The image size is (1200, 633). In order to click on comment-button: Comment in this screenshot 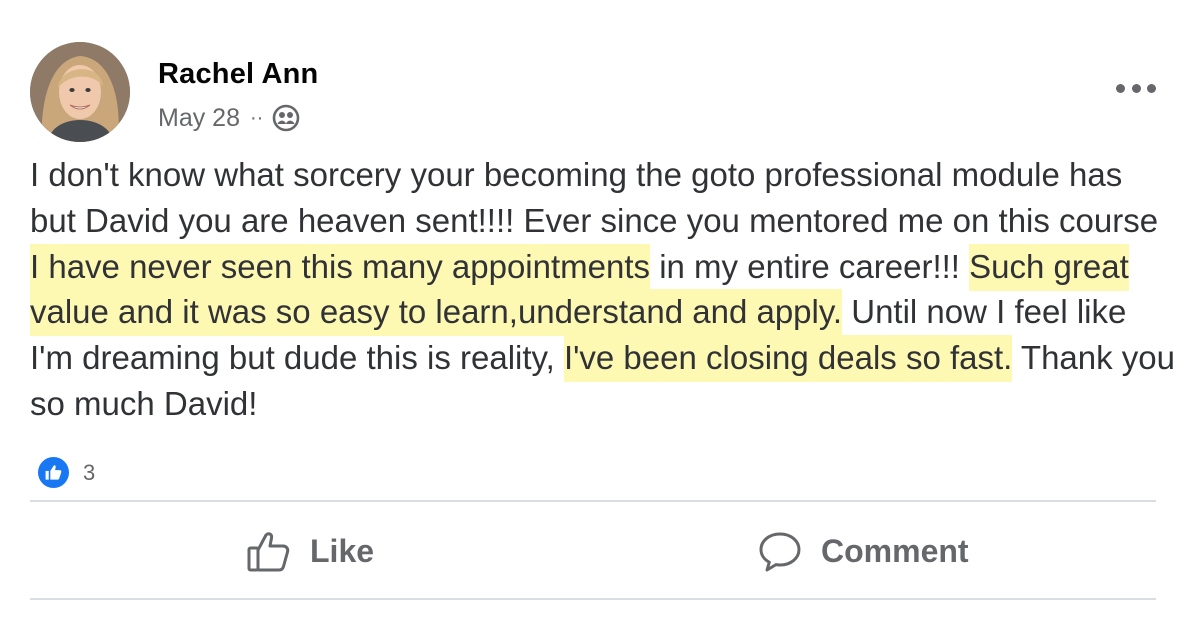, I will do `click(863, 551)`.